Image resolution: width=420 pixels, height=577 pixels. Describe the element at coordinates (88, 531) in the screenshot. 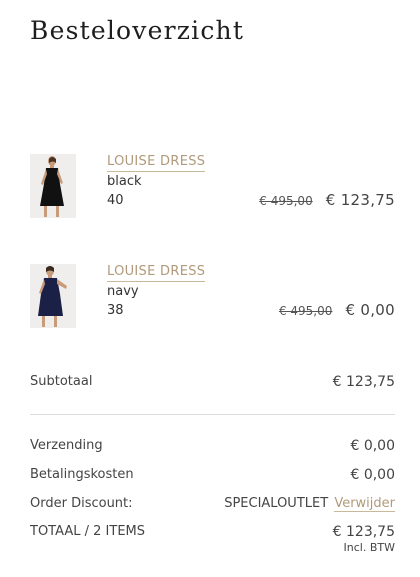

I see `total-label: TOTAAL / 2 ITEMS` at that location.